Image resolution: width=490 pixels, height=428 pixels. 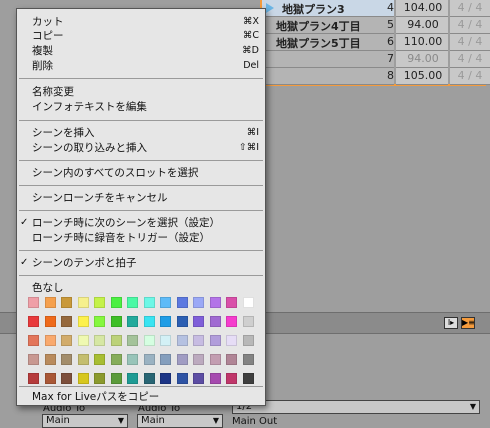 What do you see at coordinates (141, 198) in the screenshot?
I see `menu-item-cancel-scene-launch: シーンローンチをキャンセル` at bounding box center [141, 198].